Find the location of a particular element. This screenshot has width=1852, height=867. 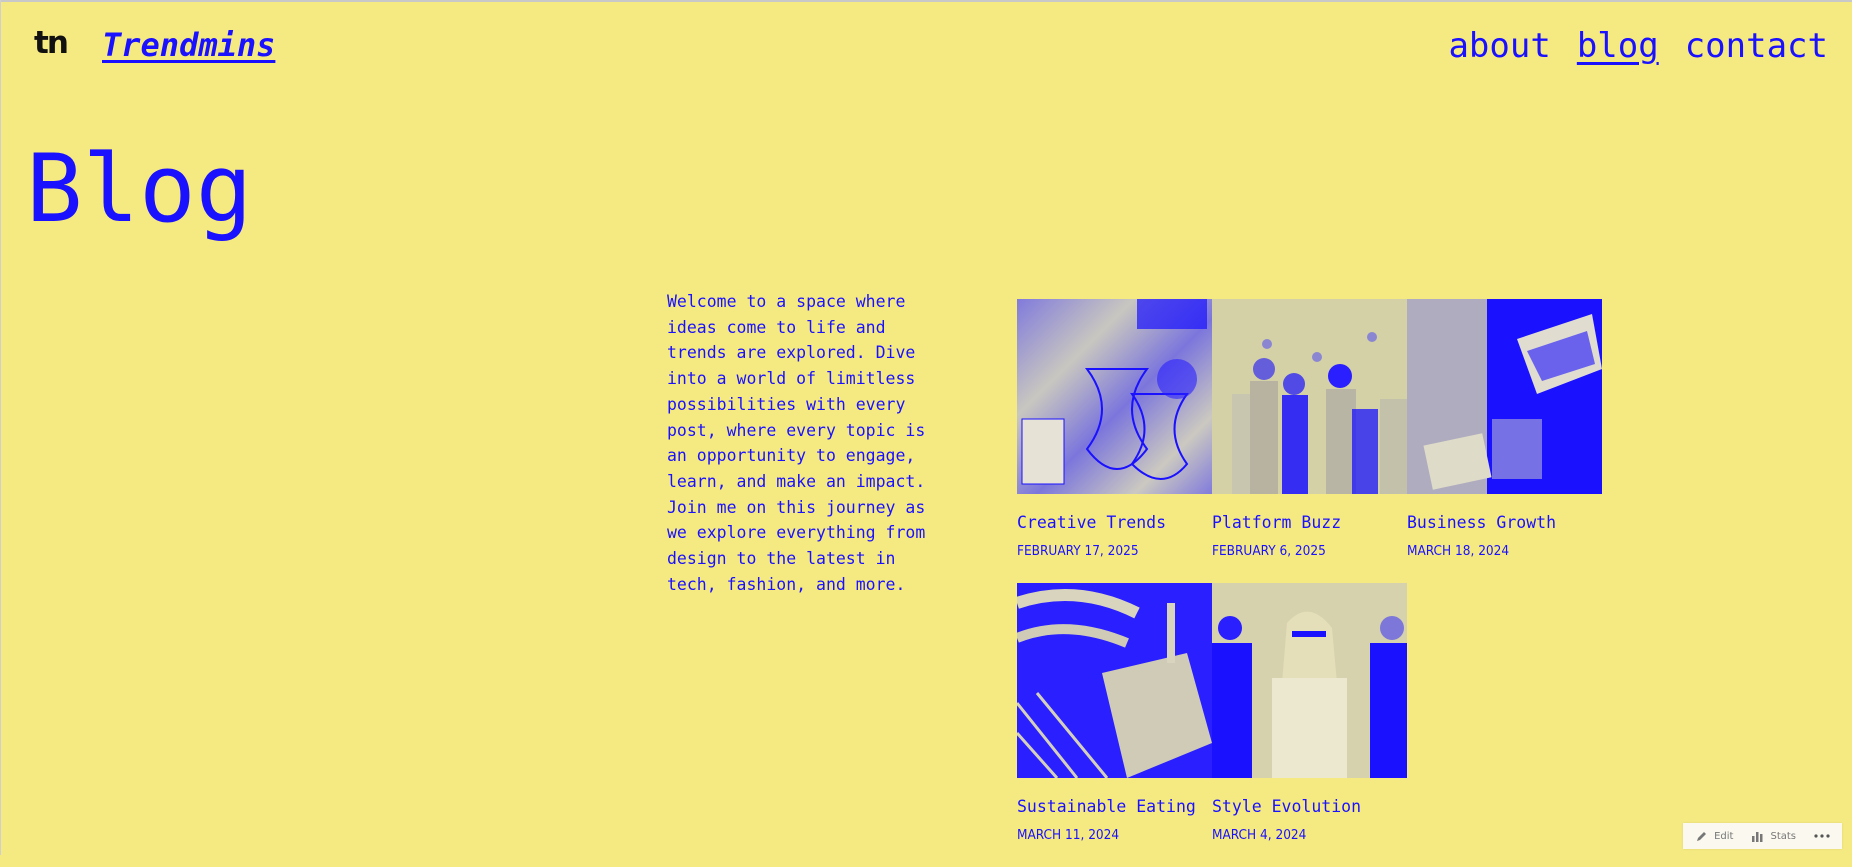

site-logo: tn is located at coordinates (51, 43).